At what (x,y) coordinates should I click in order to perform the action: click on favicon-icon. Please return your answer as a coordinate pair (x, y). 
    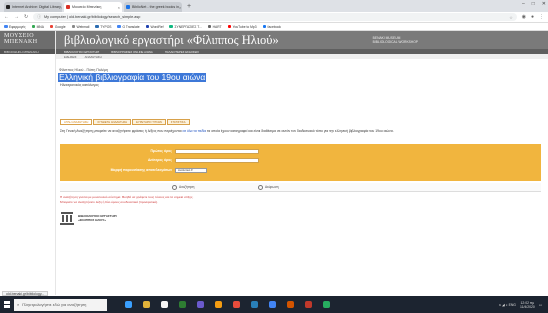
    Looking at the image, I should click on (128, 7).